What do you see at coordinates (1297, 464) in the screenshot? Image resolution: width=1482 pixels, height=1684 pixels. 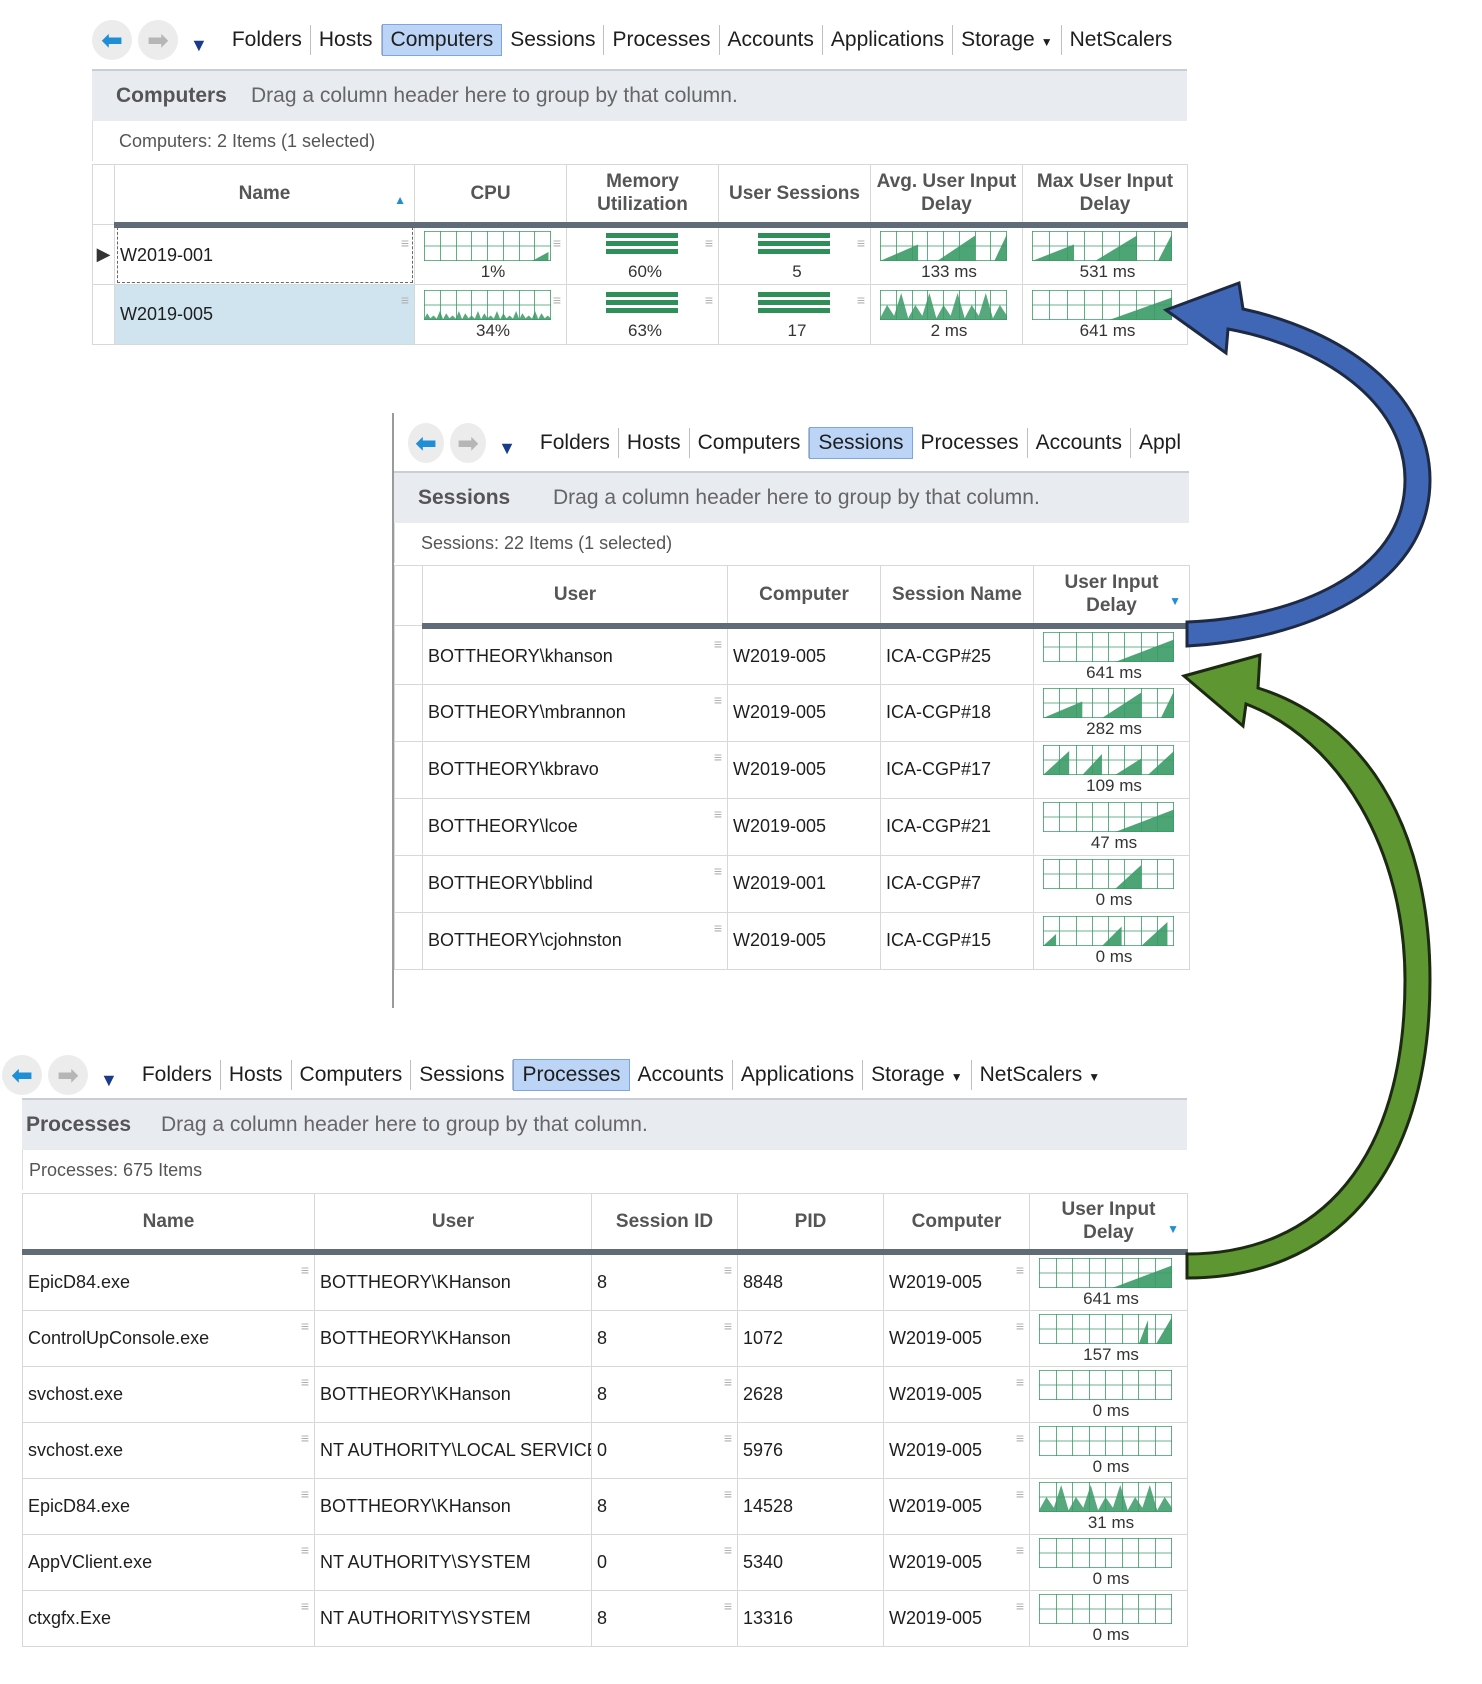 I see `blue-curved-arrow` at bounding box center [1297, 464].